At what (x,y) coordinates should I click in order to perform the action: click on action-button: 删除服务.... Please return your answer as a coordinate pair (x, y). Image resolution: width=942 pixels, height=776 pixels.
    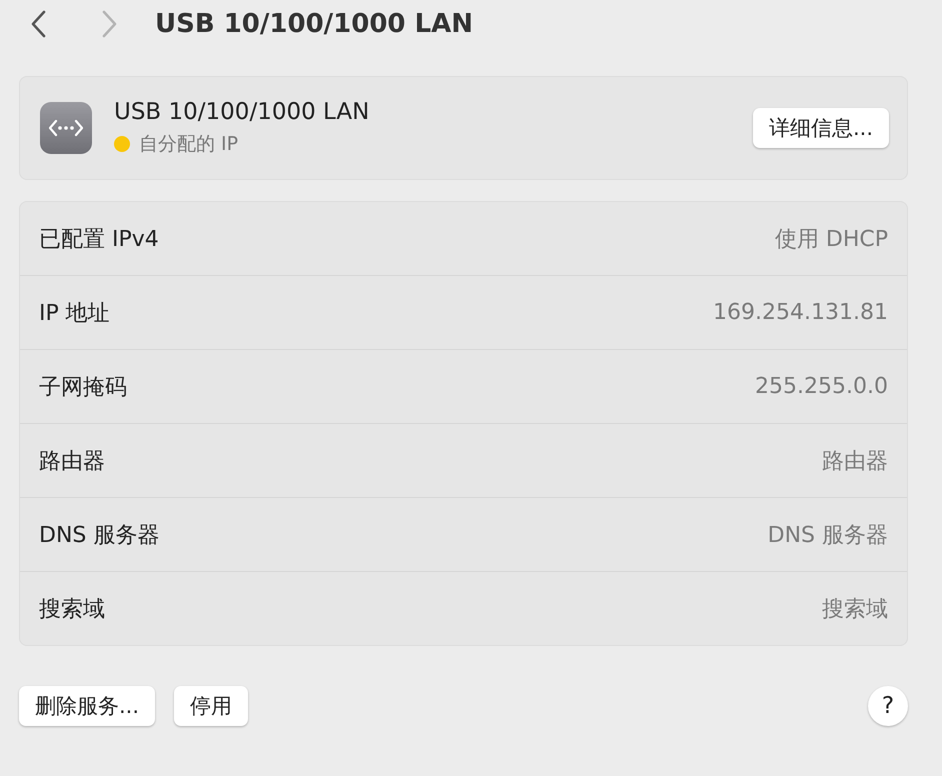
    Looking at the image, I should click on (87, 706).